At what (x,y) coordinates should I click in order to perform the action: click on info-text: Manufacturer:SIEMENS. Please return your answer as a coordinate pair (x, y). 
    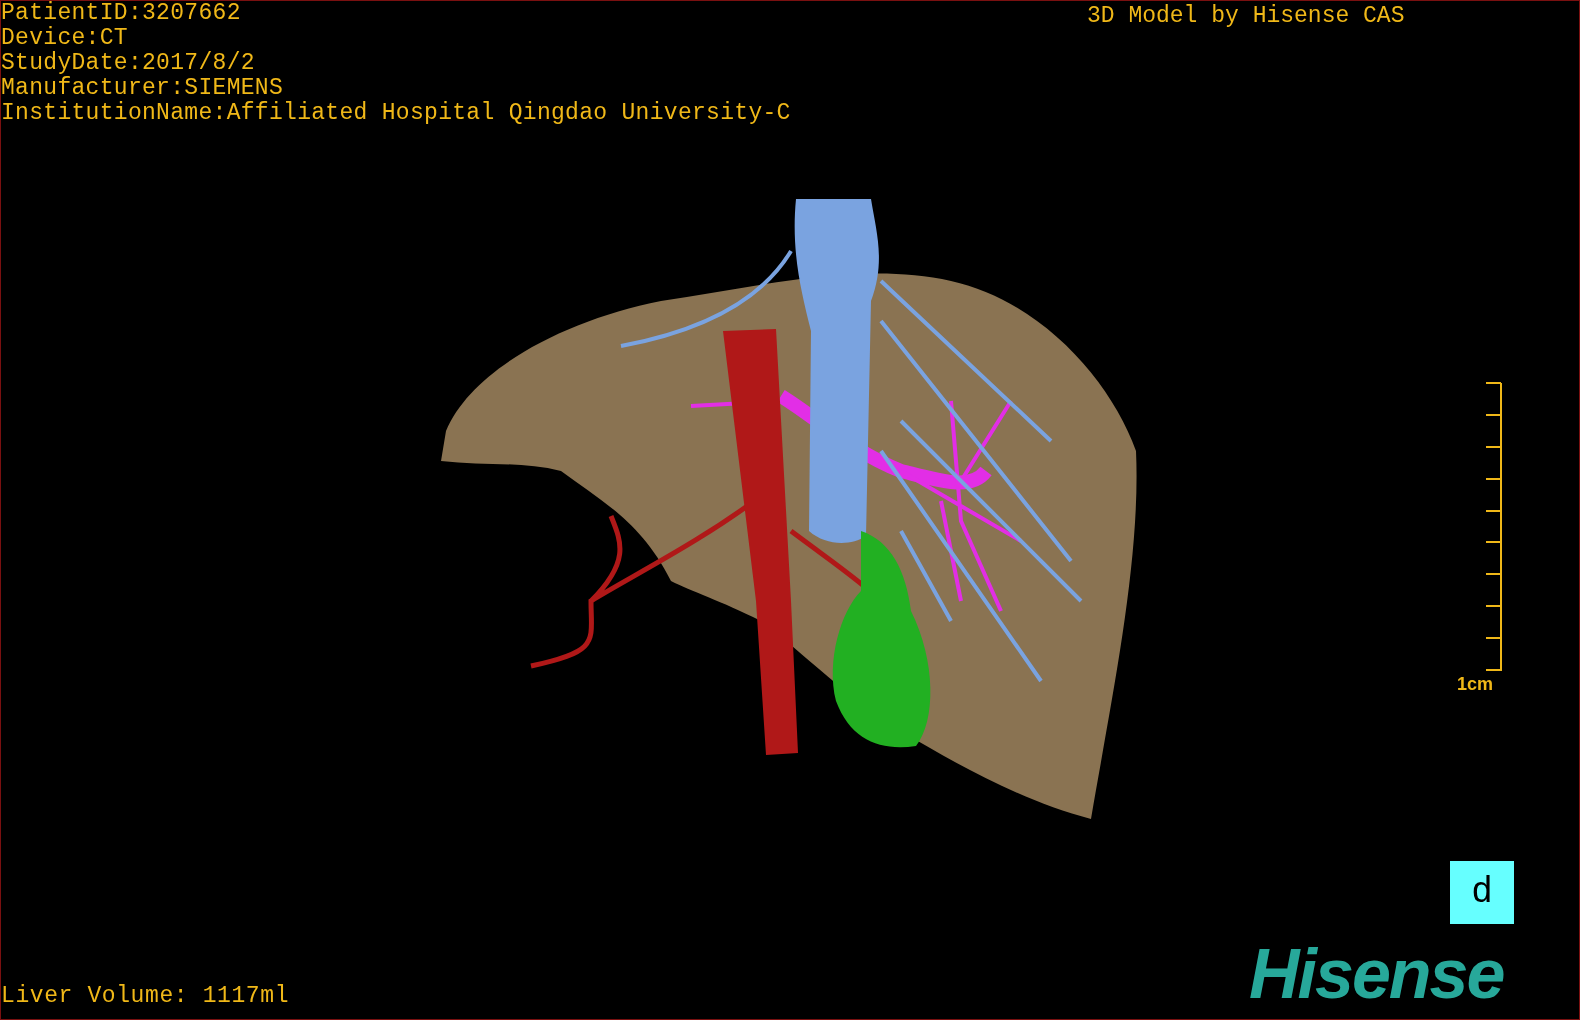
    Looking at the image, I should click on (143, 88).